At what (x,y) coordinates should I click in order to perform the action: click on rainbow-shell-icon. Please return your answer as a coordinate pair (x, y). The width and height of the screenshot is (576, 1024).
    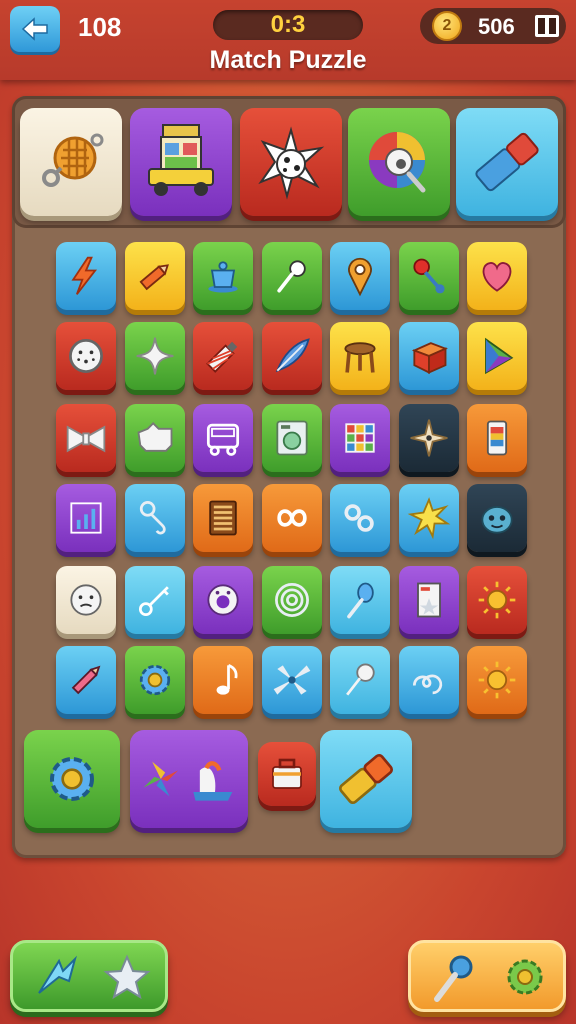
    Looking at the image, I should click on (397, 162).